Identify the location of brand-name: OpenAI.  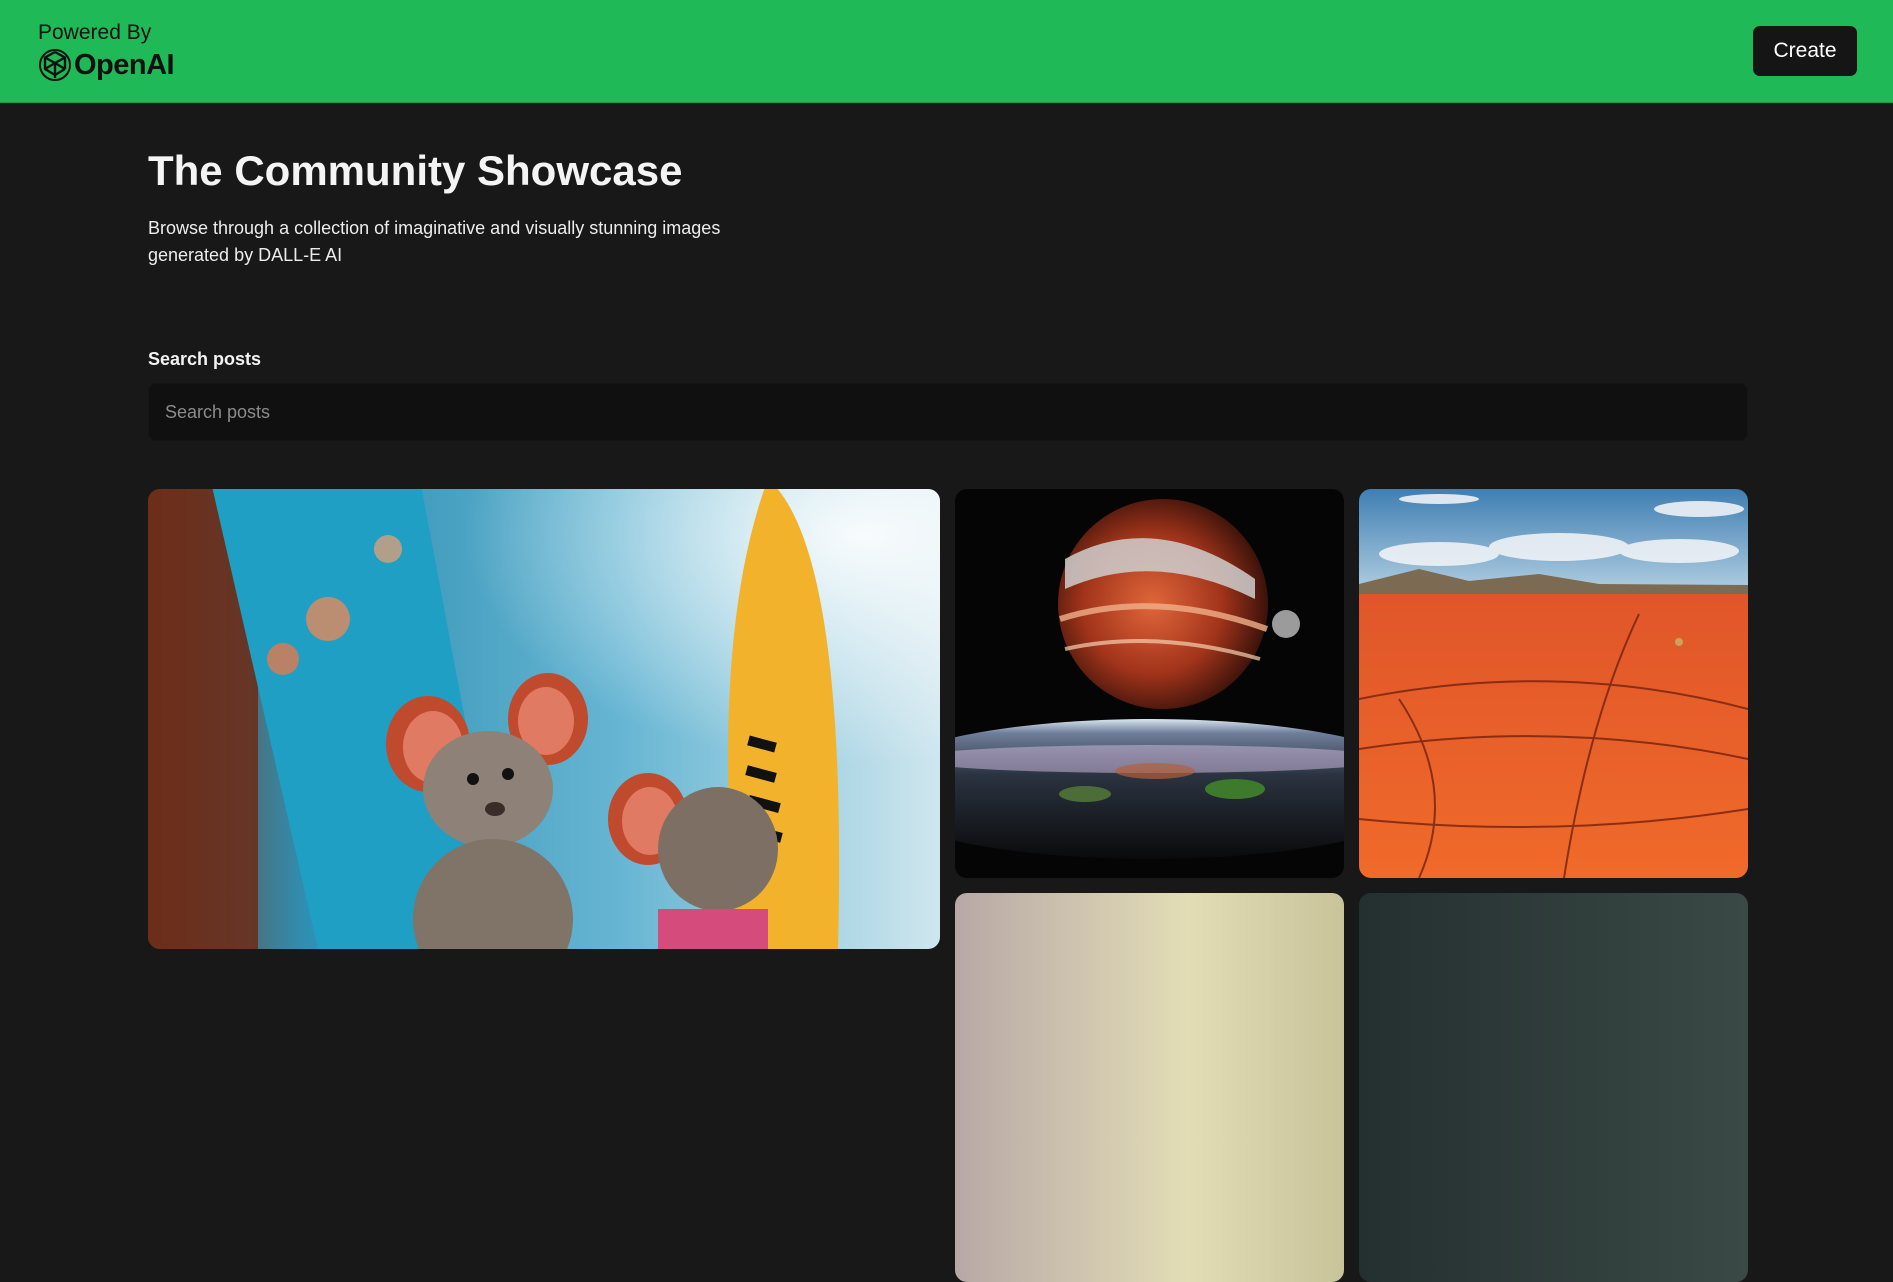
(124, 64).